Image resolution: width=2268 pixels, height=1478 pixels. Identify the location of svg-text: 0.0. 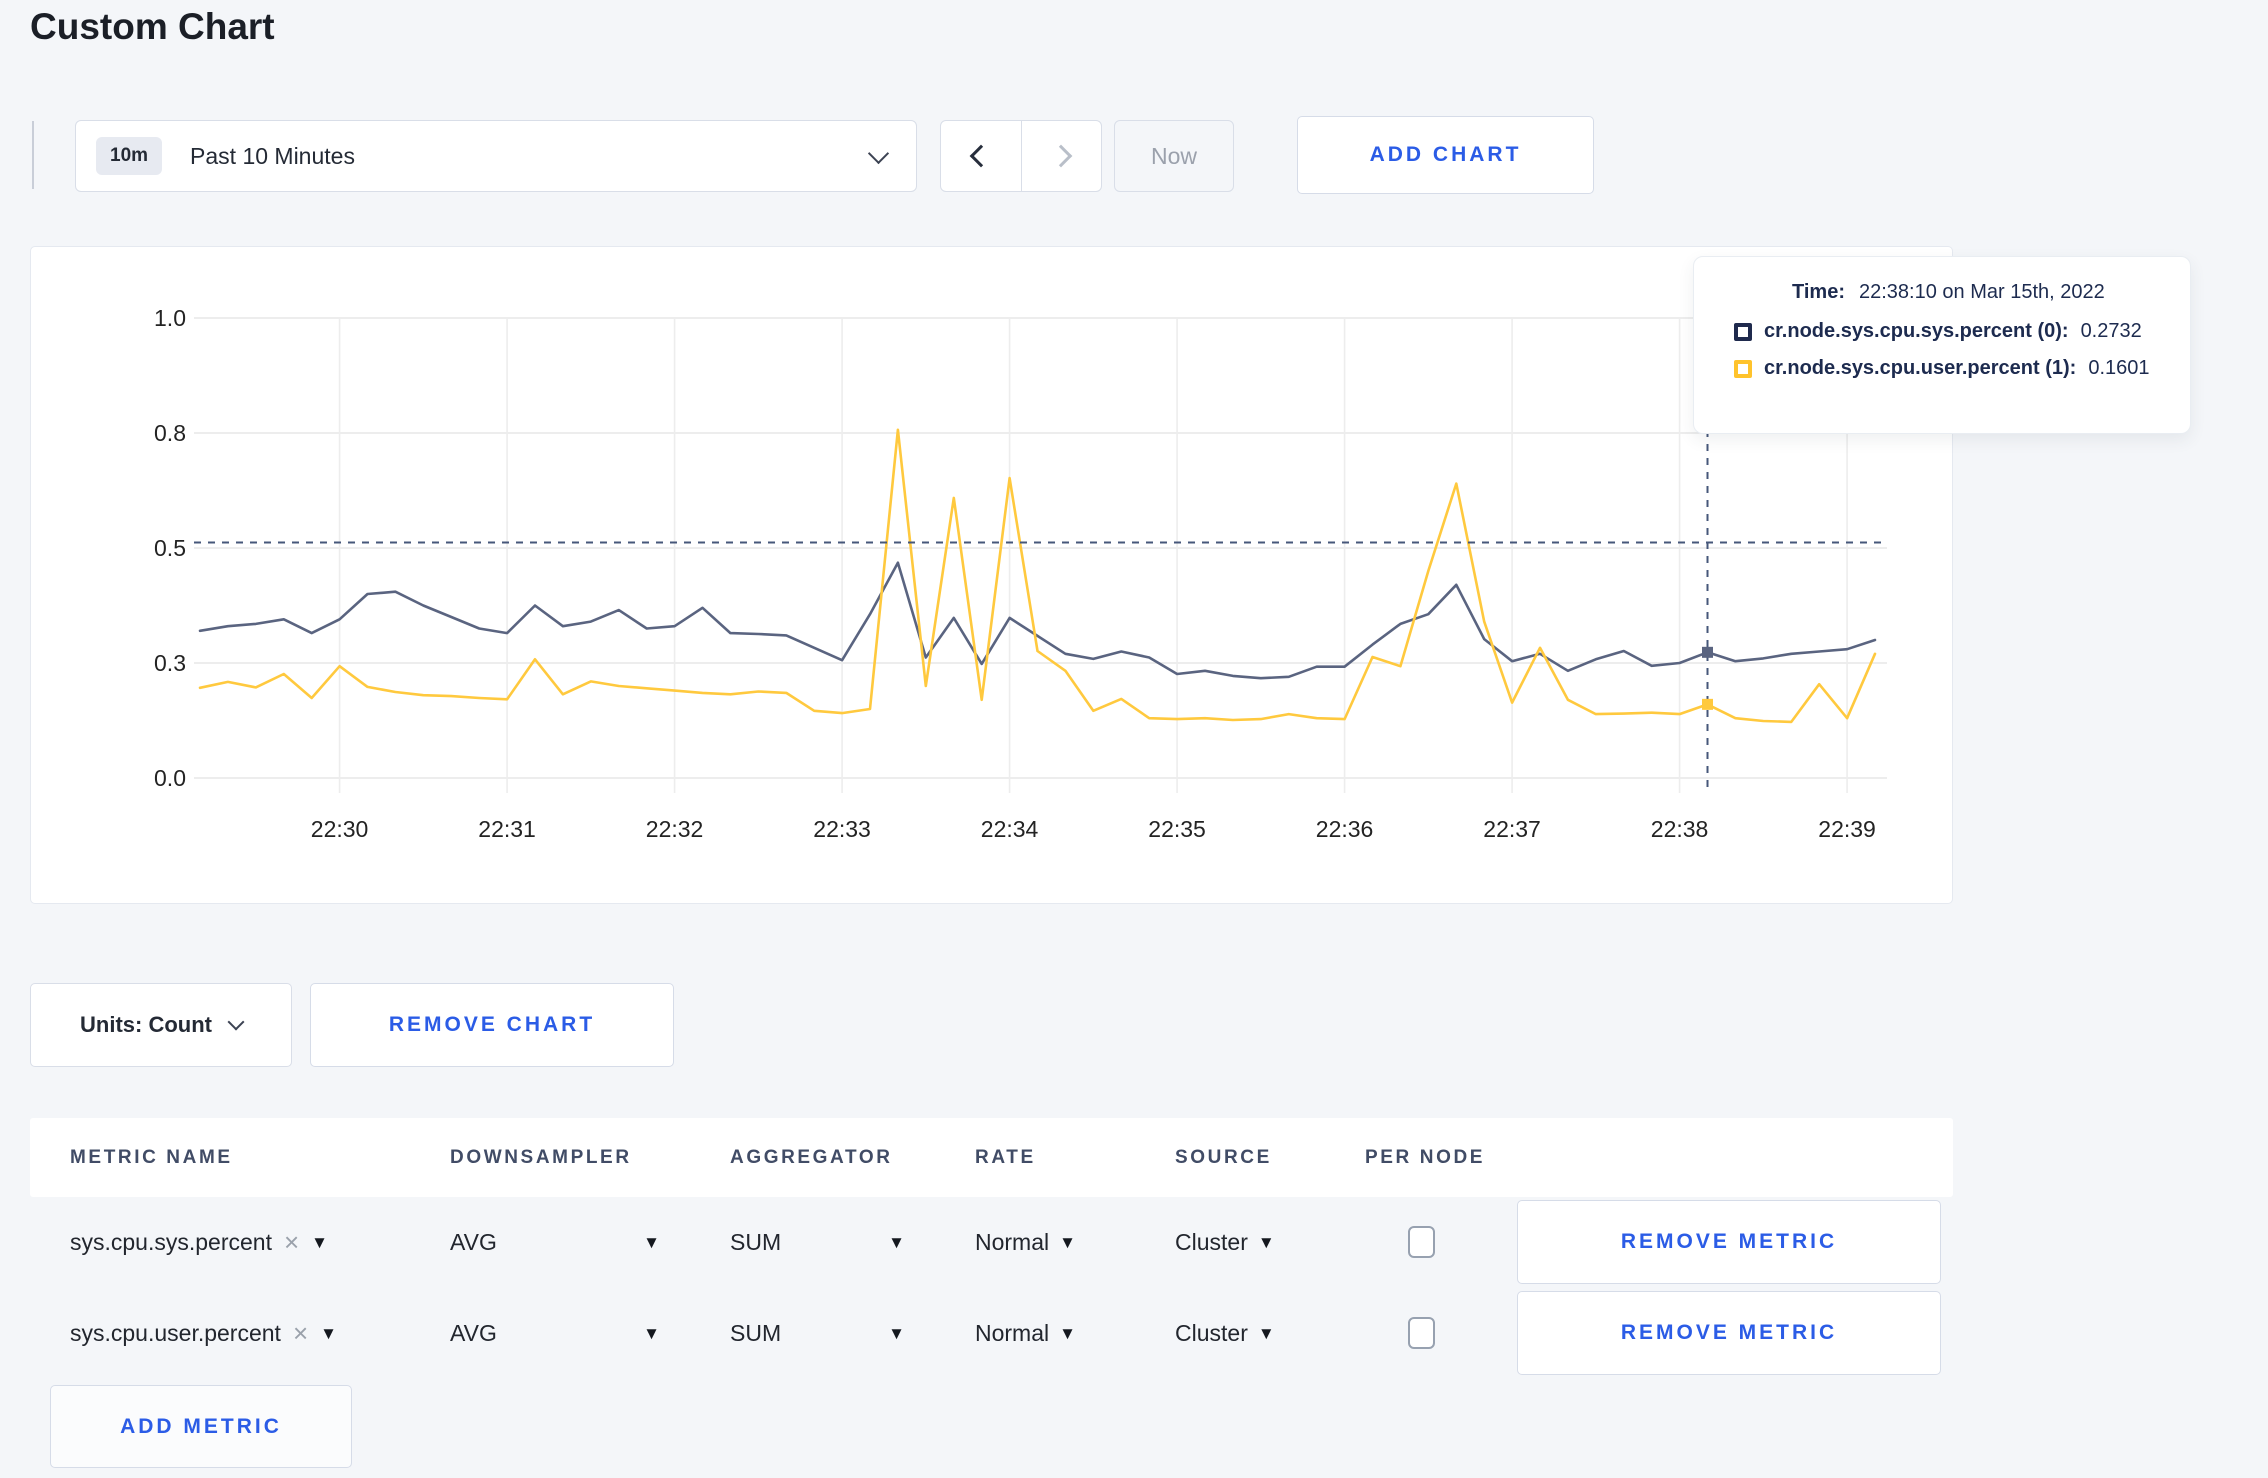
(170, 778).